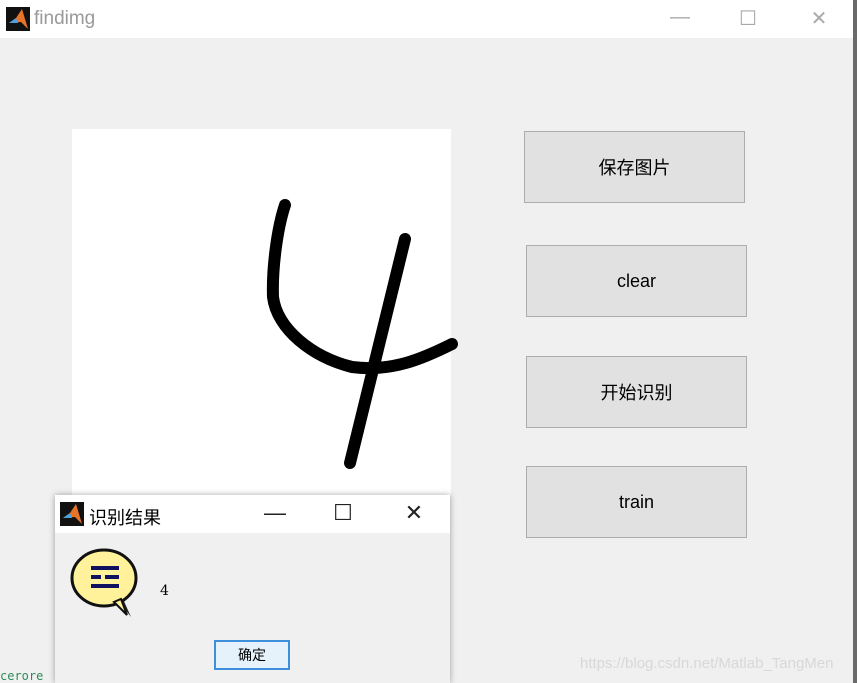 This screenshot has height=683, width=857. Describe the element at coordinates (855, 341) in the screenshot. I see `background-window-edge` at that location.